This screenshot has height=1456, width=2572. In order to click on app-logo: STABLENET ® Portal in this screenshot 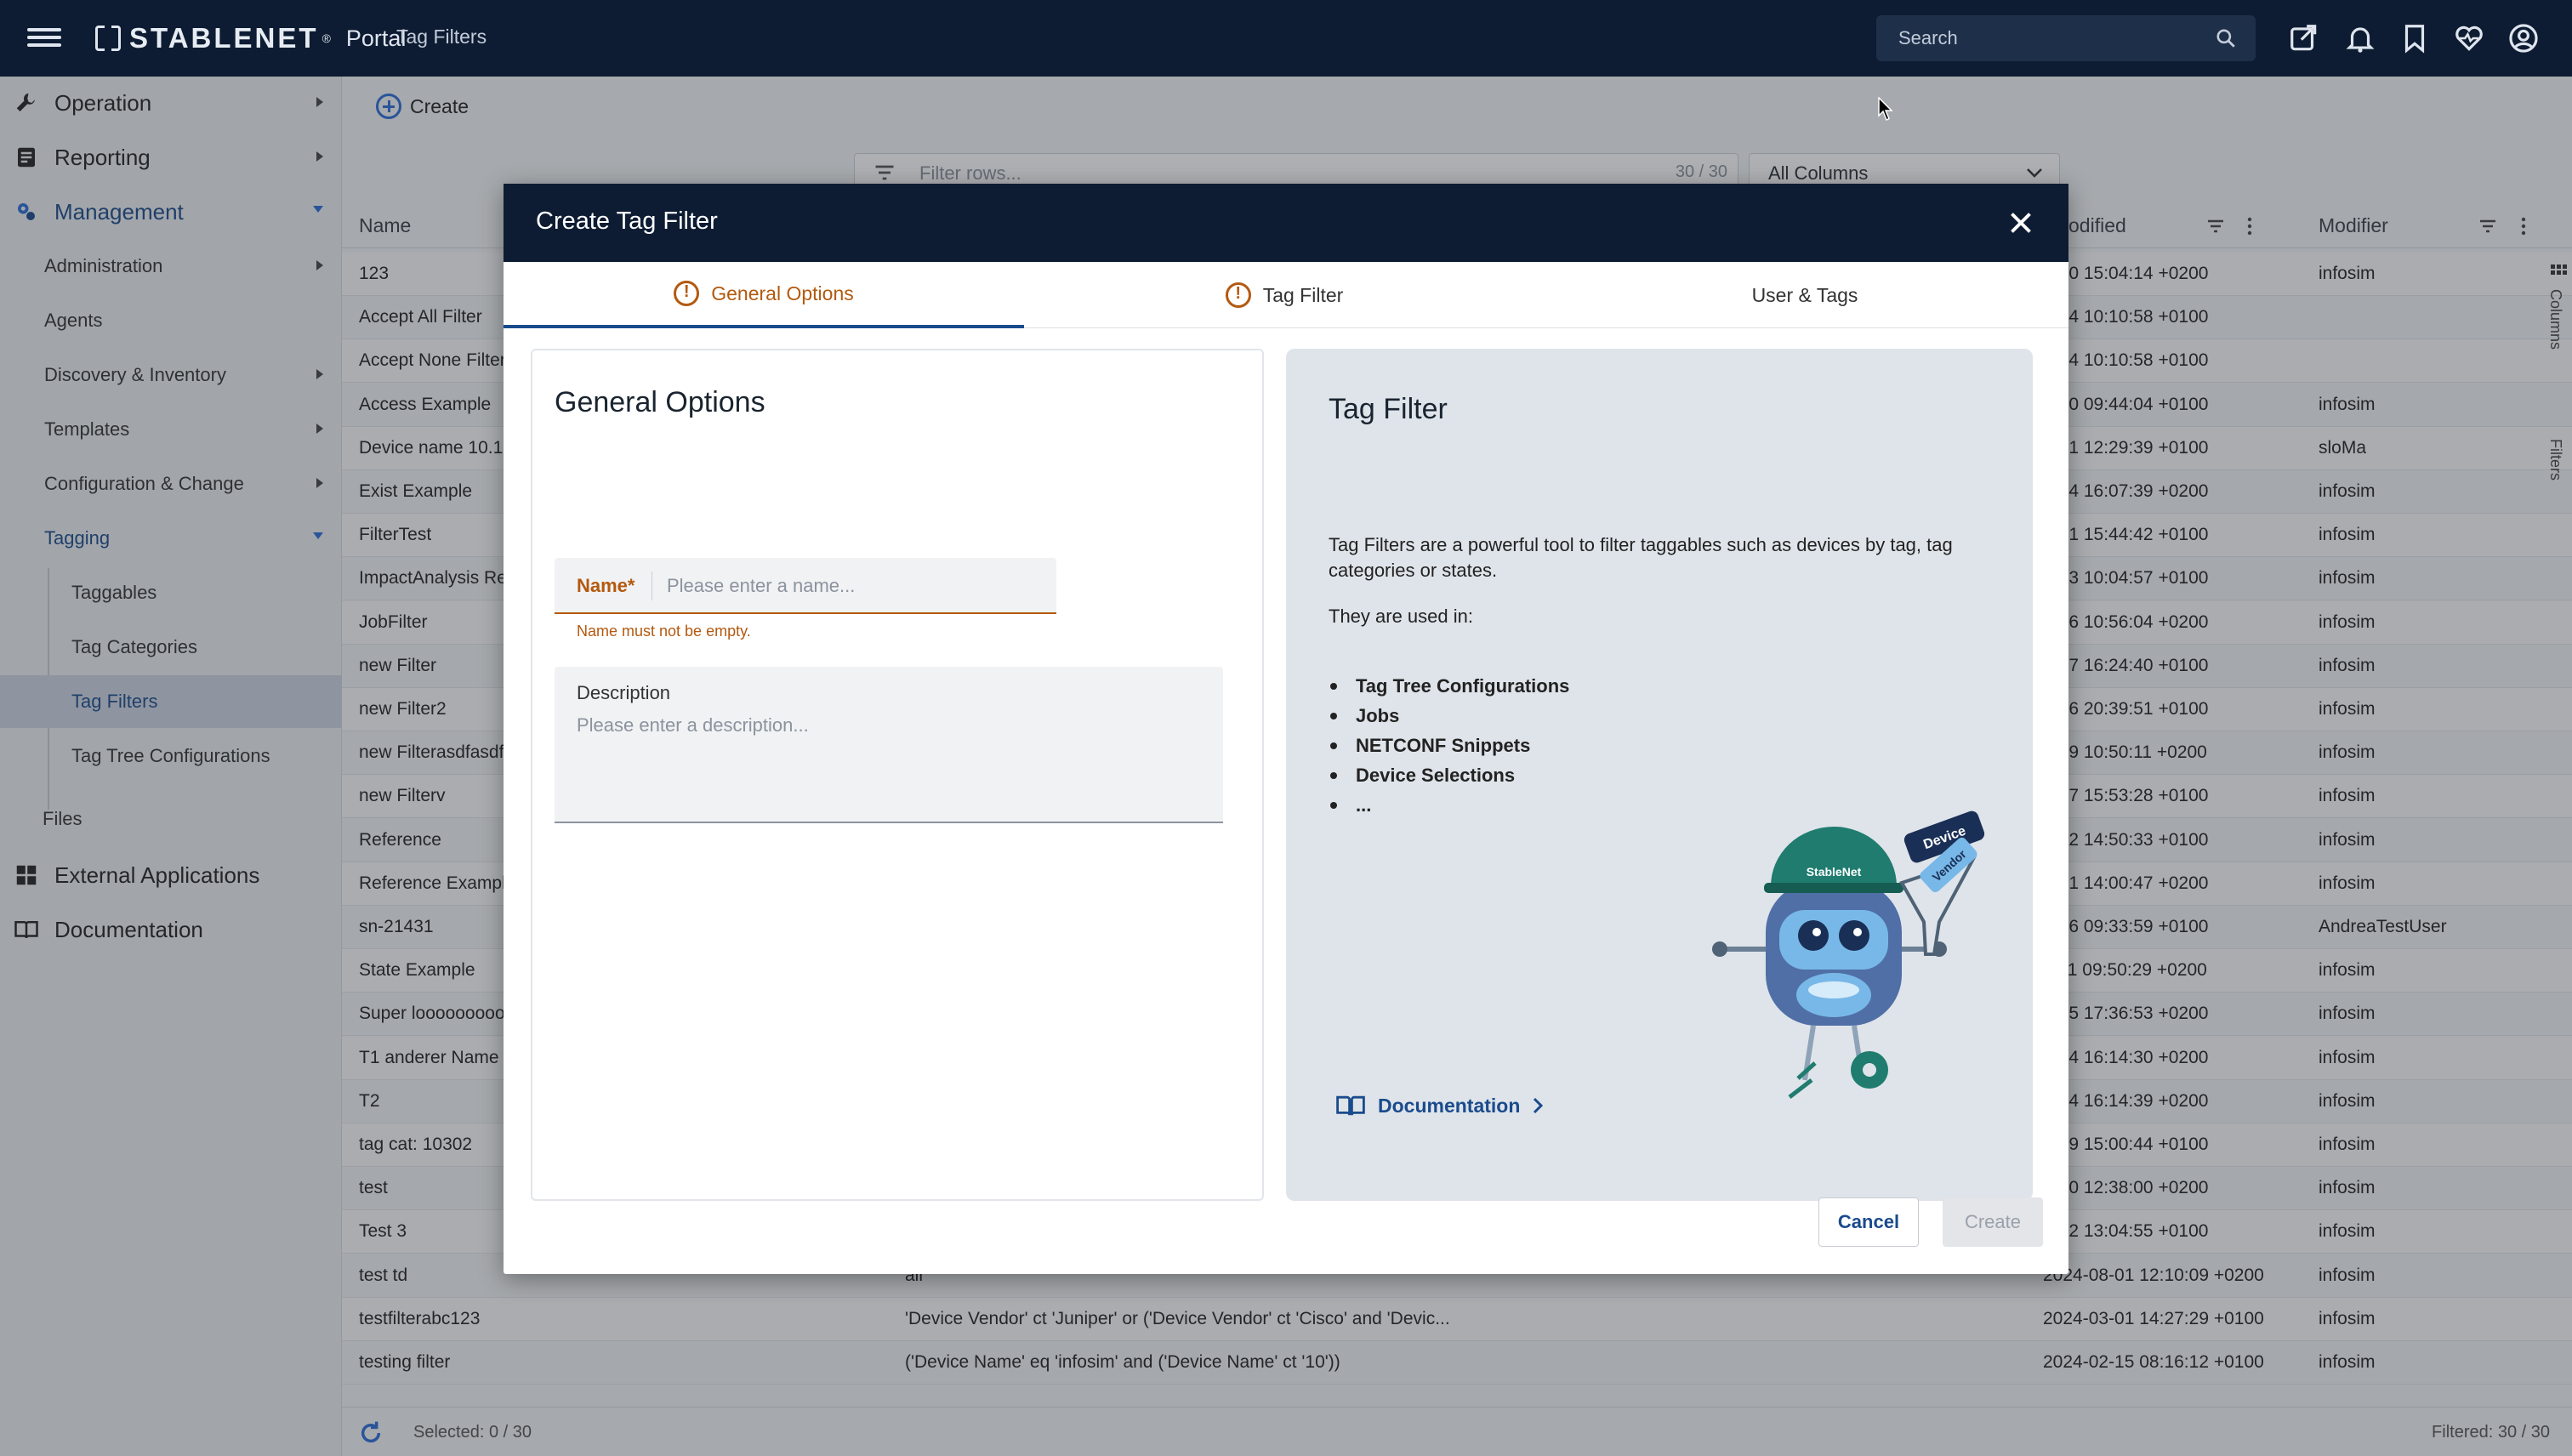, I will do `click(251, 38)`.